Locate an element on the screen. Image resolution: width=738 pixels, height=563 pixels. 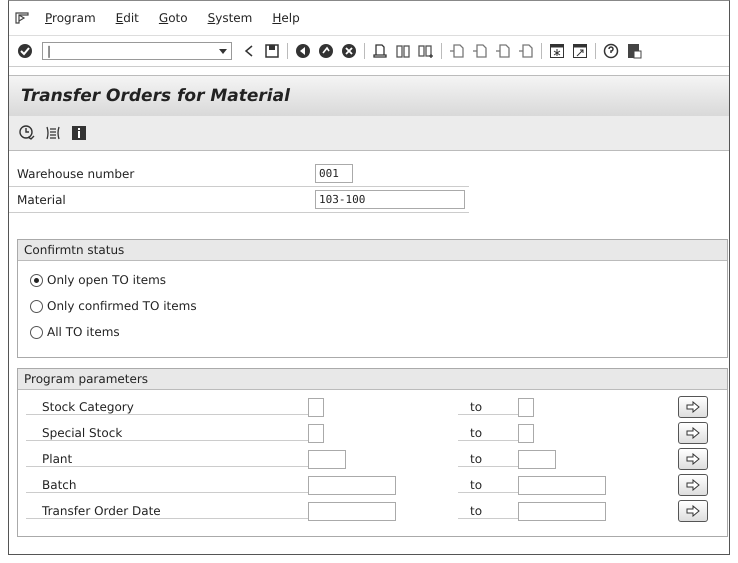
field-label: Special Stock is located at coordinates (167, 433).